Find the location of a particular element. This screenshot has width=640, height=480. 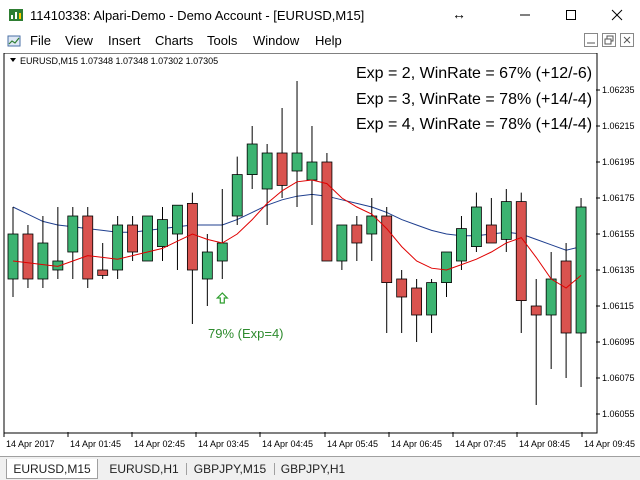

close-icon is located at coordinates (617, 15).